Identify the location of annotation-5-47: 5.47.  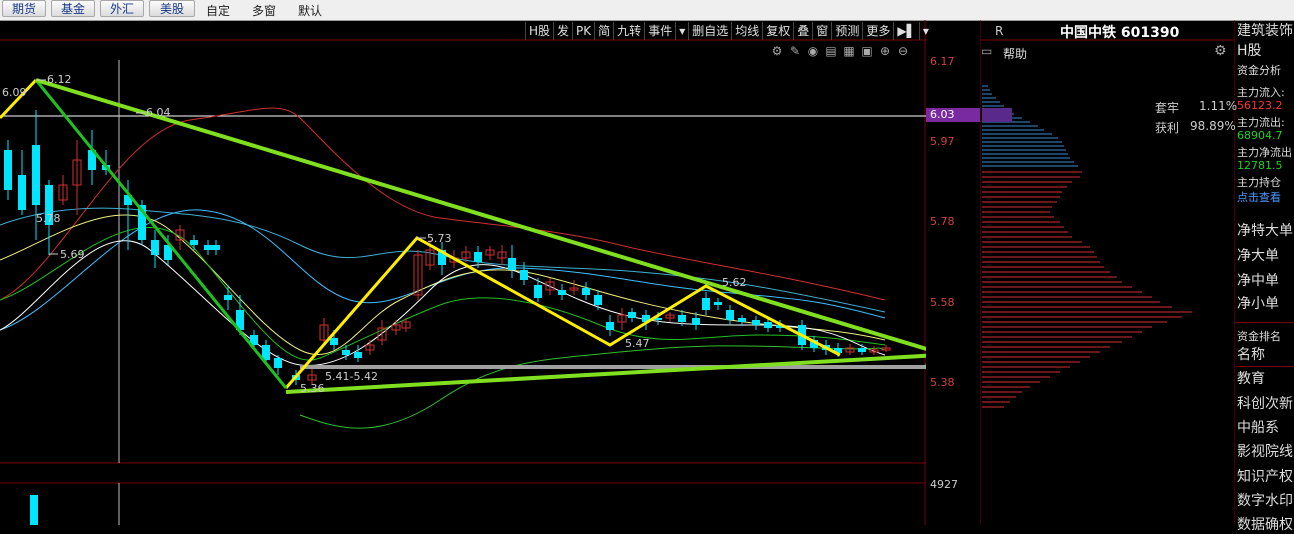
(637, 343).